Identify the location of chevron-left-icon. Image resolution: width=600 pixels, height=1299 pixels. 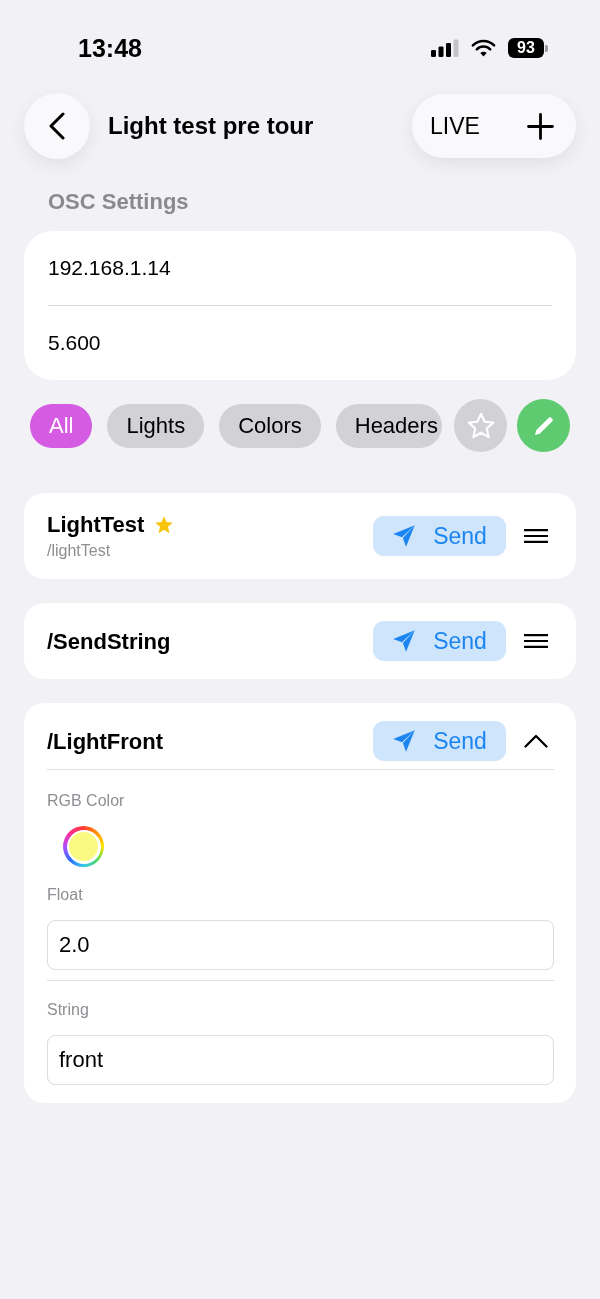
(57, 126).